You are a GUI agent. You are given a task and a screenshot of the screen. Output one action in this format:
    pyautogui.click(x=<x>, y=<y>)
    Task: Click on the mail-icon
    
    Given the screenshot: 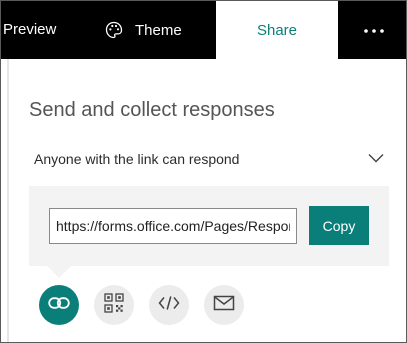 What is the action you would take?
    pyautogui.click(x=224, y=305)
    